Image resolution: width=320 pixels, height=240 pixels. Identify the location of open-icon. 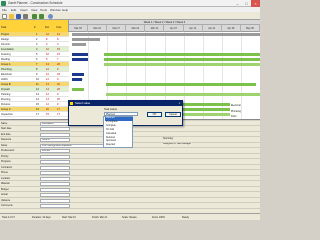
(11, 16).